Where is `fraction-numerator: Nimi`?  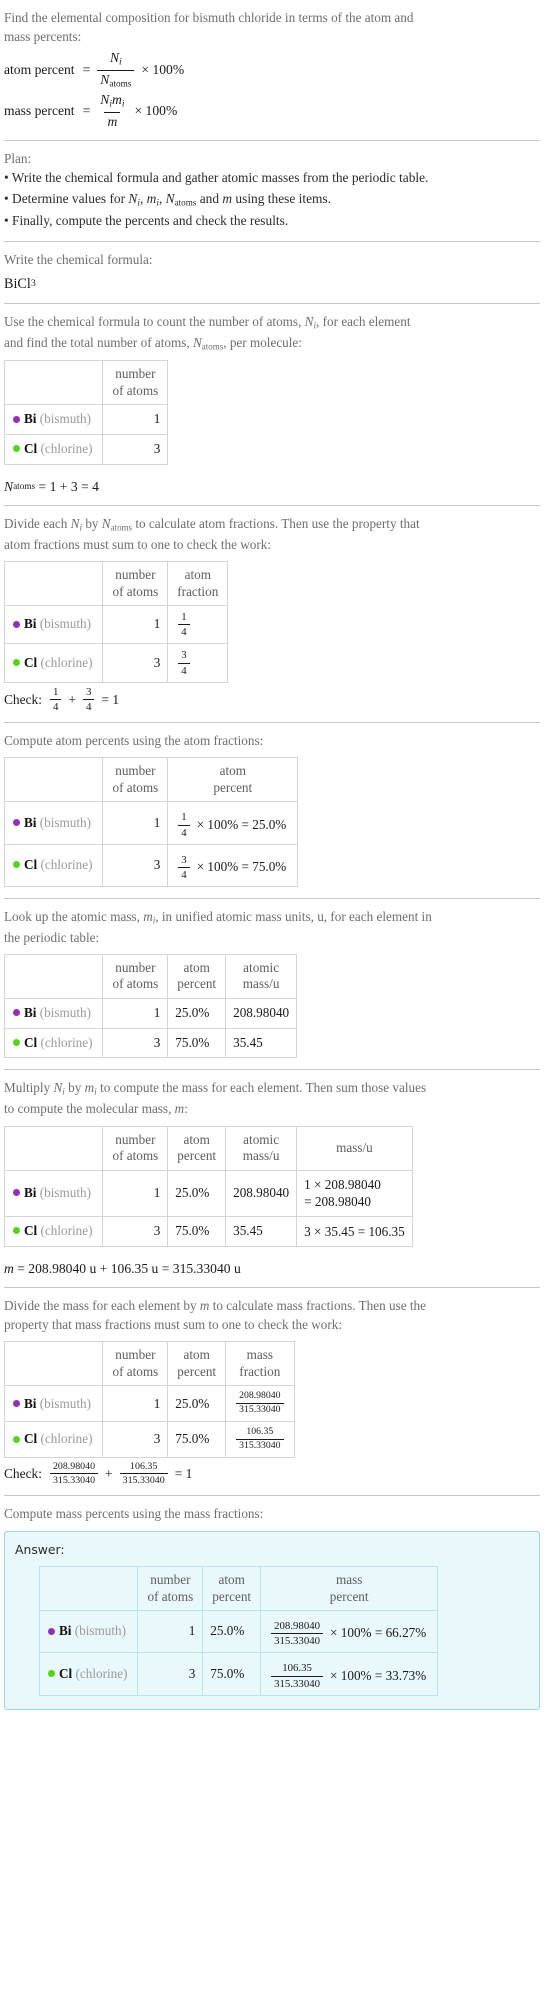
fraction-numerator: Nimi is located at coordinates (112, 101).